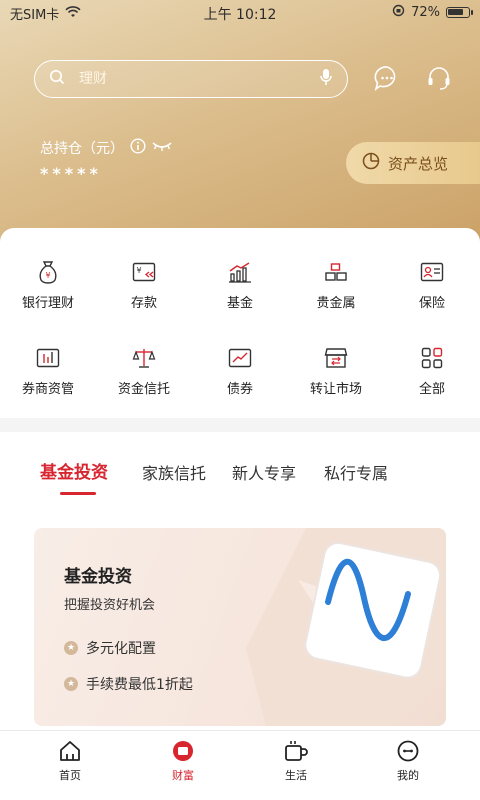 The width and height of the screenshot is (480, 800). I want to click on tabbar-label: 财富, so click(183, 775).